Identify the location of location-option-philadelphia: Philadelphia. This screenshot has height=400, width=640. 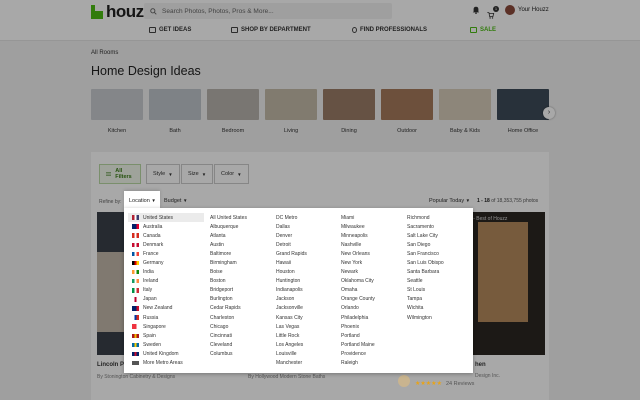
(358, 317).